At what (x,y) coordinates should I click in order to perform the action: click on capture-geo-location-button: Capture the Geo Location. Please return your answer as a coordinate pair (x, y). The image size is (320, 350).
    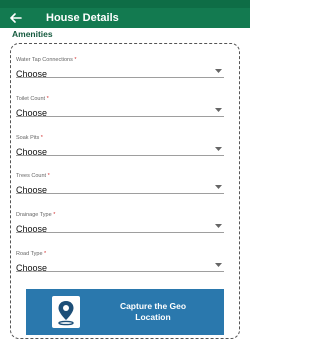
    Looking at the image, I should click on (125, 312).